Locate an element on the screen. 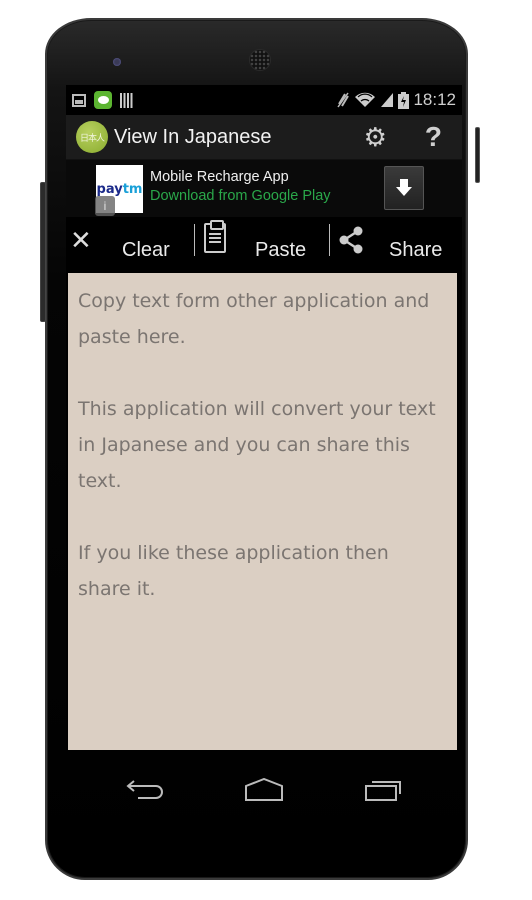  help-icon: ? is located at coordinates (433, 137).